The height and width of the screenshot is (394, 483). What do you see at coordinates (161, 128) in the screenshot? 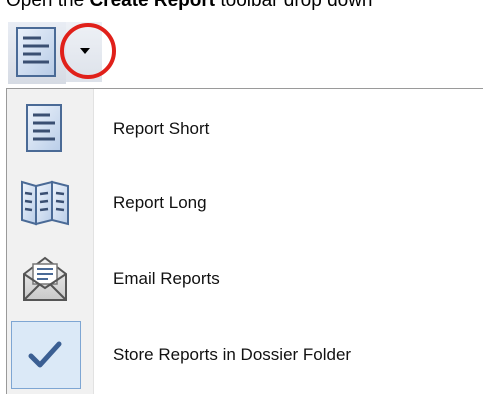
I see `menu-item-label: Report Short` at bounding box center [161, 128].